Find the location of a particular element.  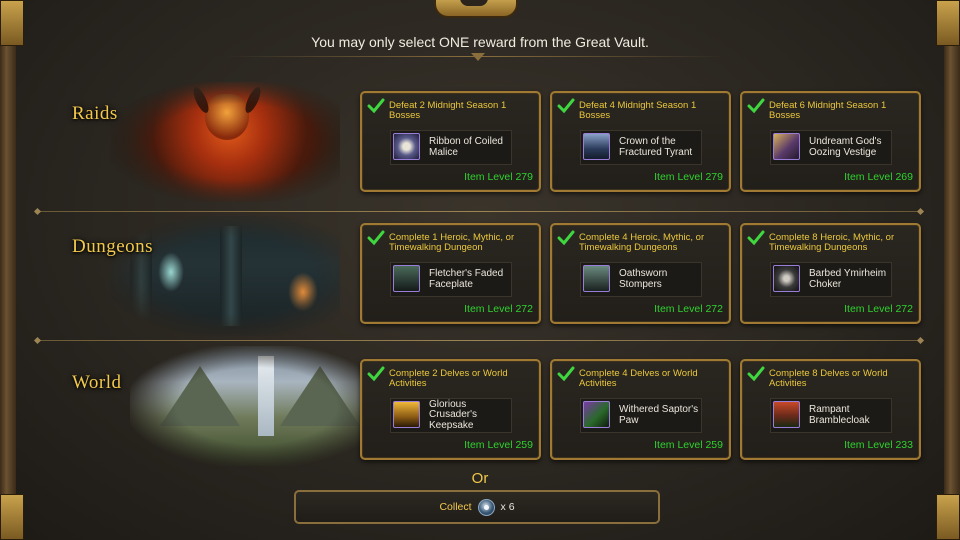

category-title-dungeons: Dungeons is located at coordinates (113, 246).